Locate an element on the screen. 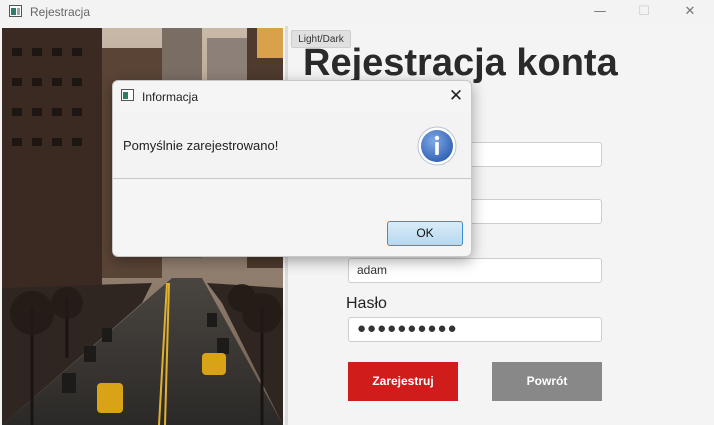 This screenshot has height=425, width=714. ok-button: OK is located at coordinates (425, 233).